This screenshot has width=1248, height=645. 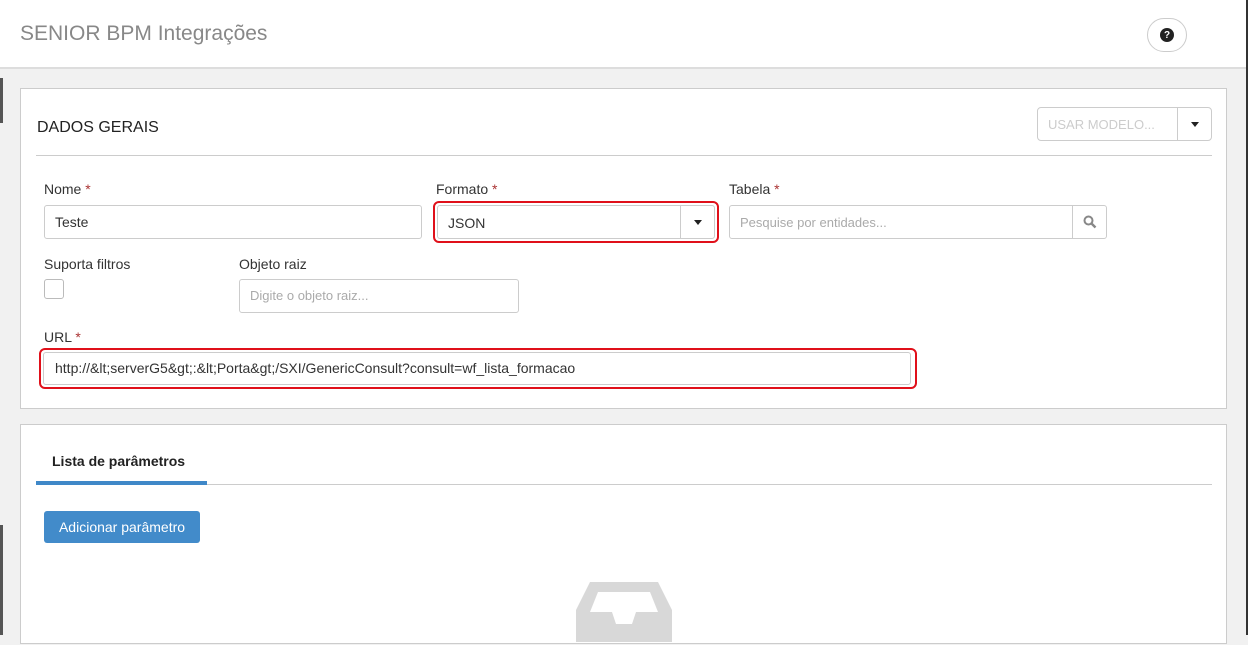 I want to click on formato-select: JSON, so click(x=576, y=222).